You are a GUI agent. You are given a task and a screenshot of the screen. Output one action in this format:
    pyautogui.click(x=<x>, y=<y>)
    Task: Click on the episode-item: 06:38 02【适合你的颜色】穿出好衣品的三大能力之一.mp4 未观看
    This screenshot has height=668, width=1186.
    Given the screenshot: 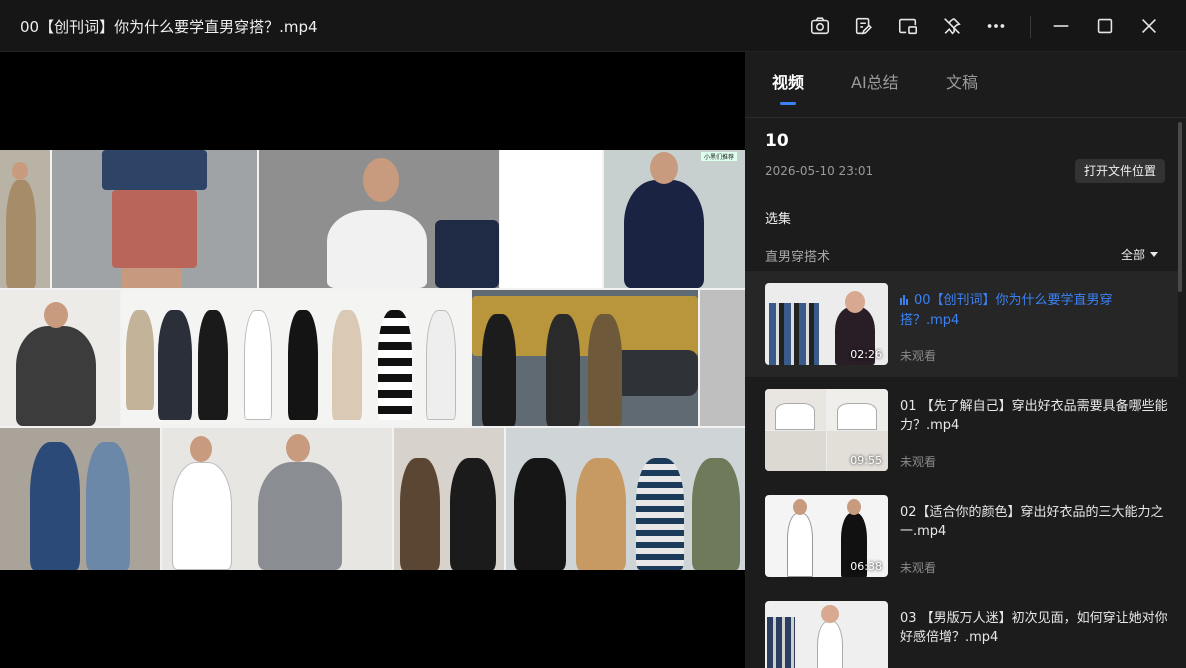 What is the action you would take?
    pyautogui.click(x=961, y=536)
    